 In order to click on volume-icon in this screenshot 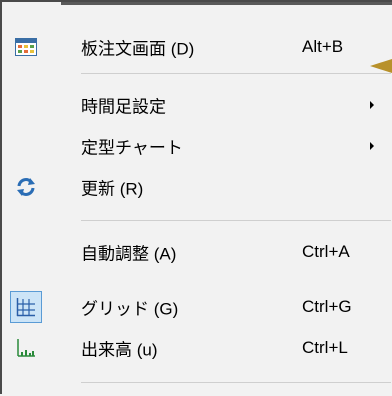, I will do `click(26, 348)`.